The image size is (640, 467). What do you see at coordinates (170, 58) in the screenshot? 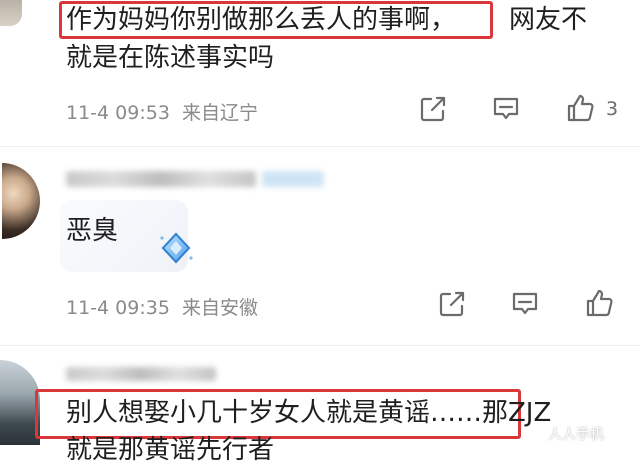
I see `comment-1-text-line-2: 就是在陈述事实吗` at bounding box center [170, 58].